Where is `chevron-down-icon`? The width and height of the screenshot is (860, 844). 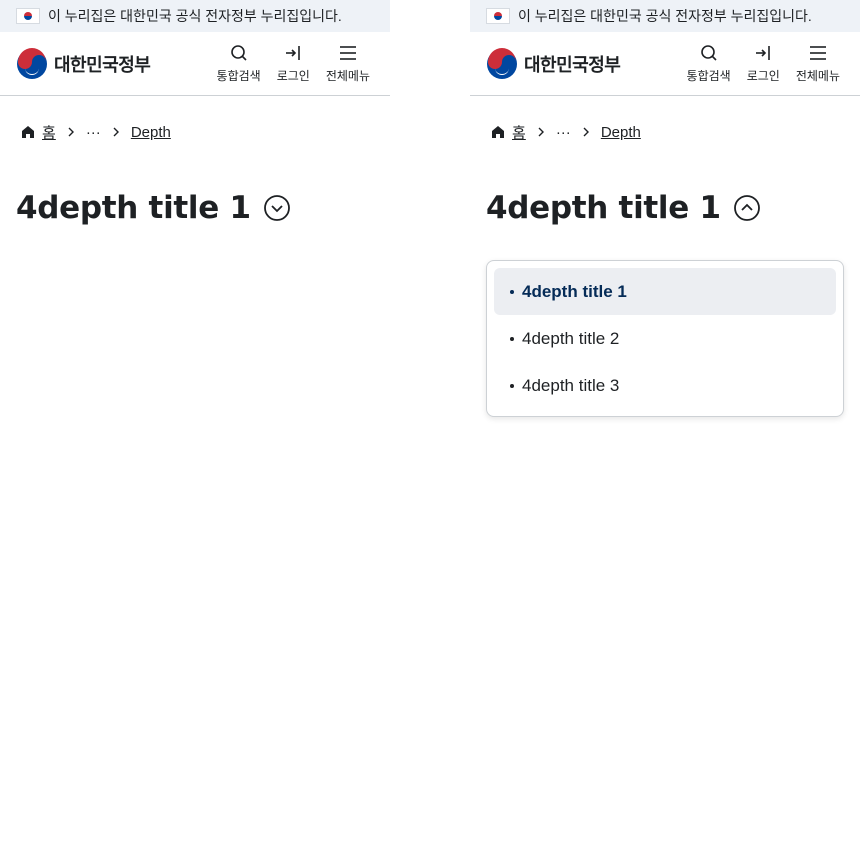 chevron-down-icon is located at coordinates (277, 208).